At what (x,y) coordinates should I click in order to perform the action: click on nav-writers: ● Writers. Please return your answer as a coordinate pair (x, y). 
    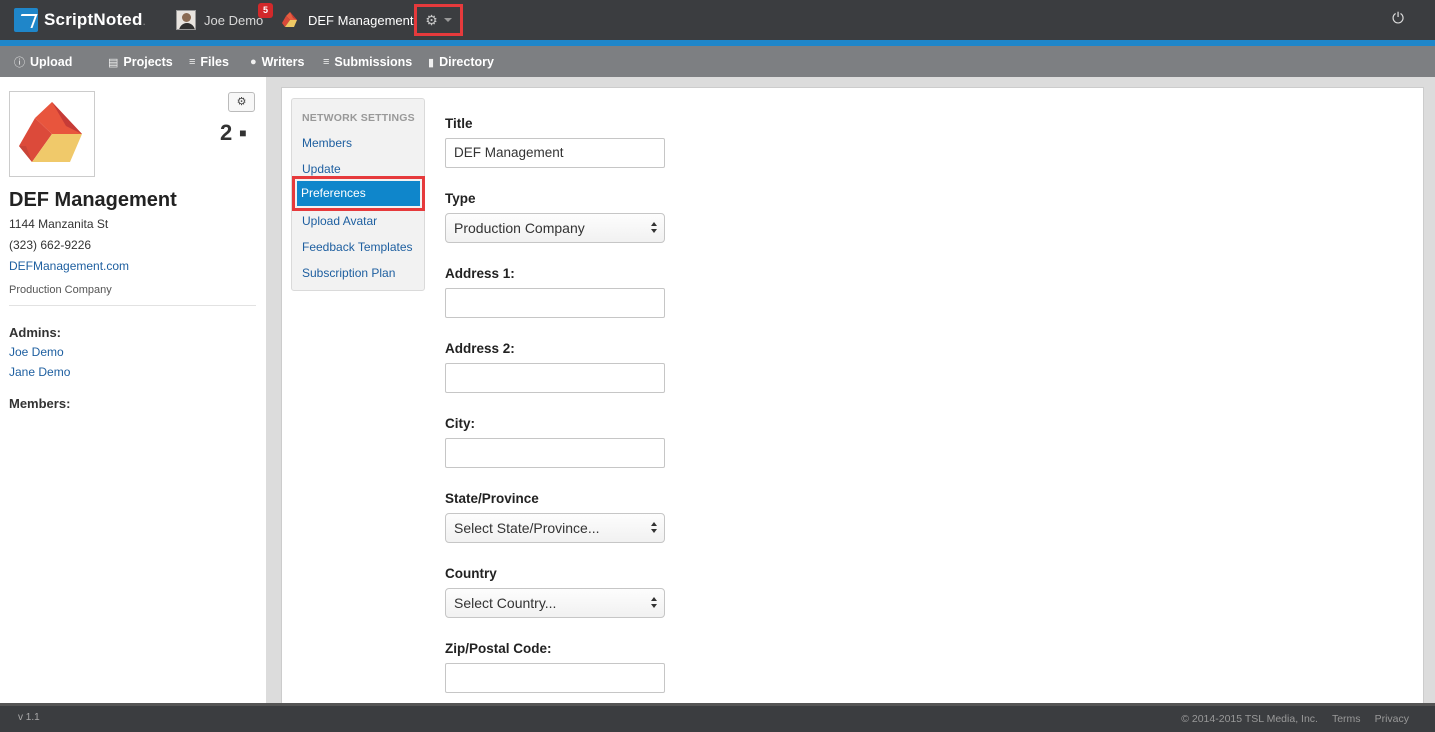
    Looking at the image, I should click on (277, 62).